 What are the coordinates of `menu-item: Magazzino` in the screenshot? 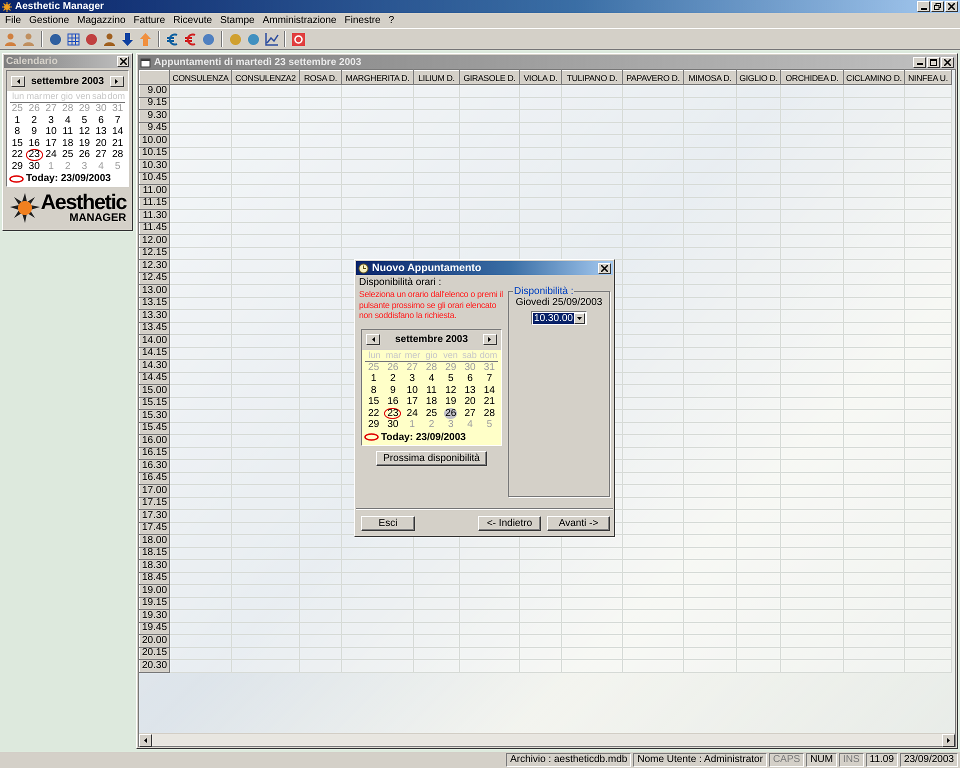 It's located at (102, 20).